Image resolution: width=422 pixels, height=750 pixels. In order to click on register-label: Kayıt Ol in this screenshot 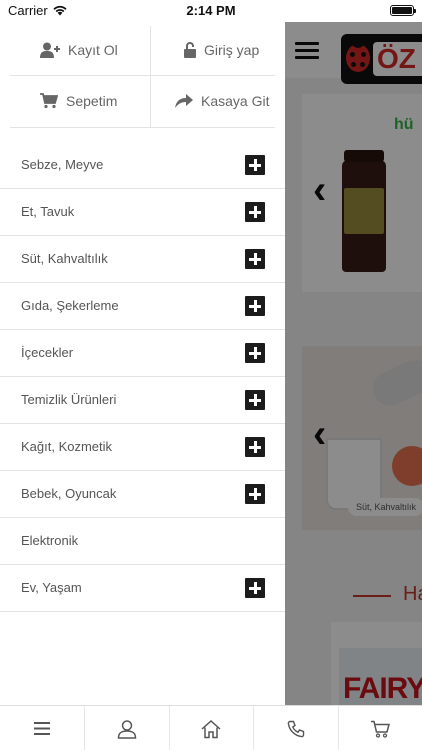, I will do `click(93, 50)`.